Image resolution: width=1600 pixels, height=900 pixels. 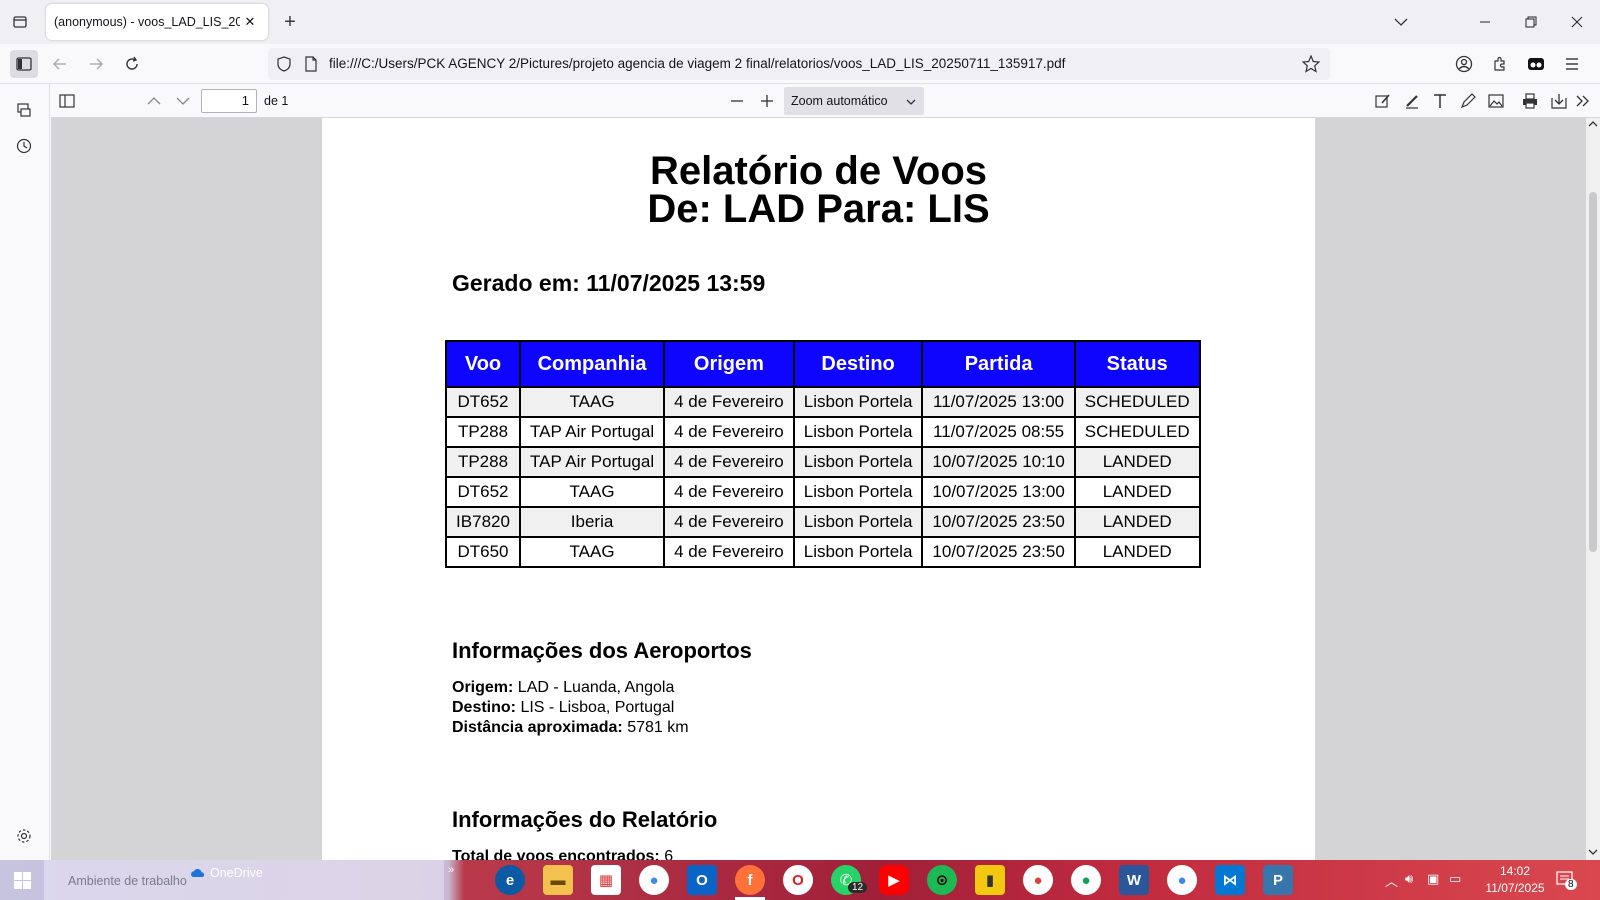 I want to click on new-tab-button: +, so click(x=290, y=22).